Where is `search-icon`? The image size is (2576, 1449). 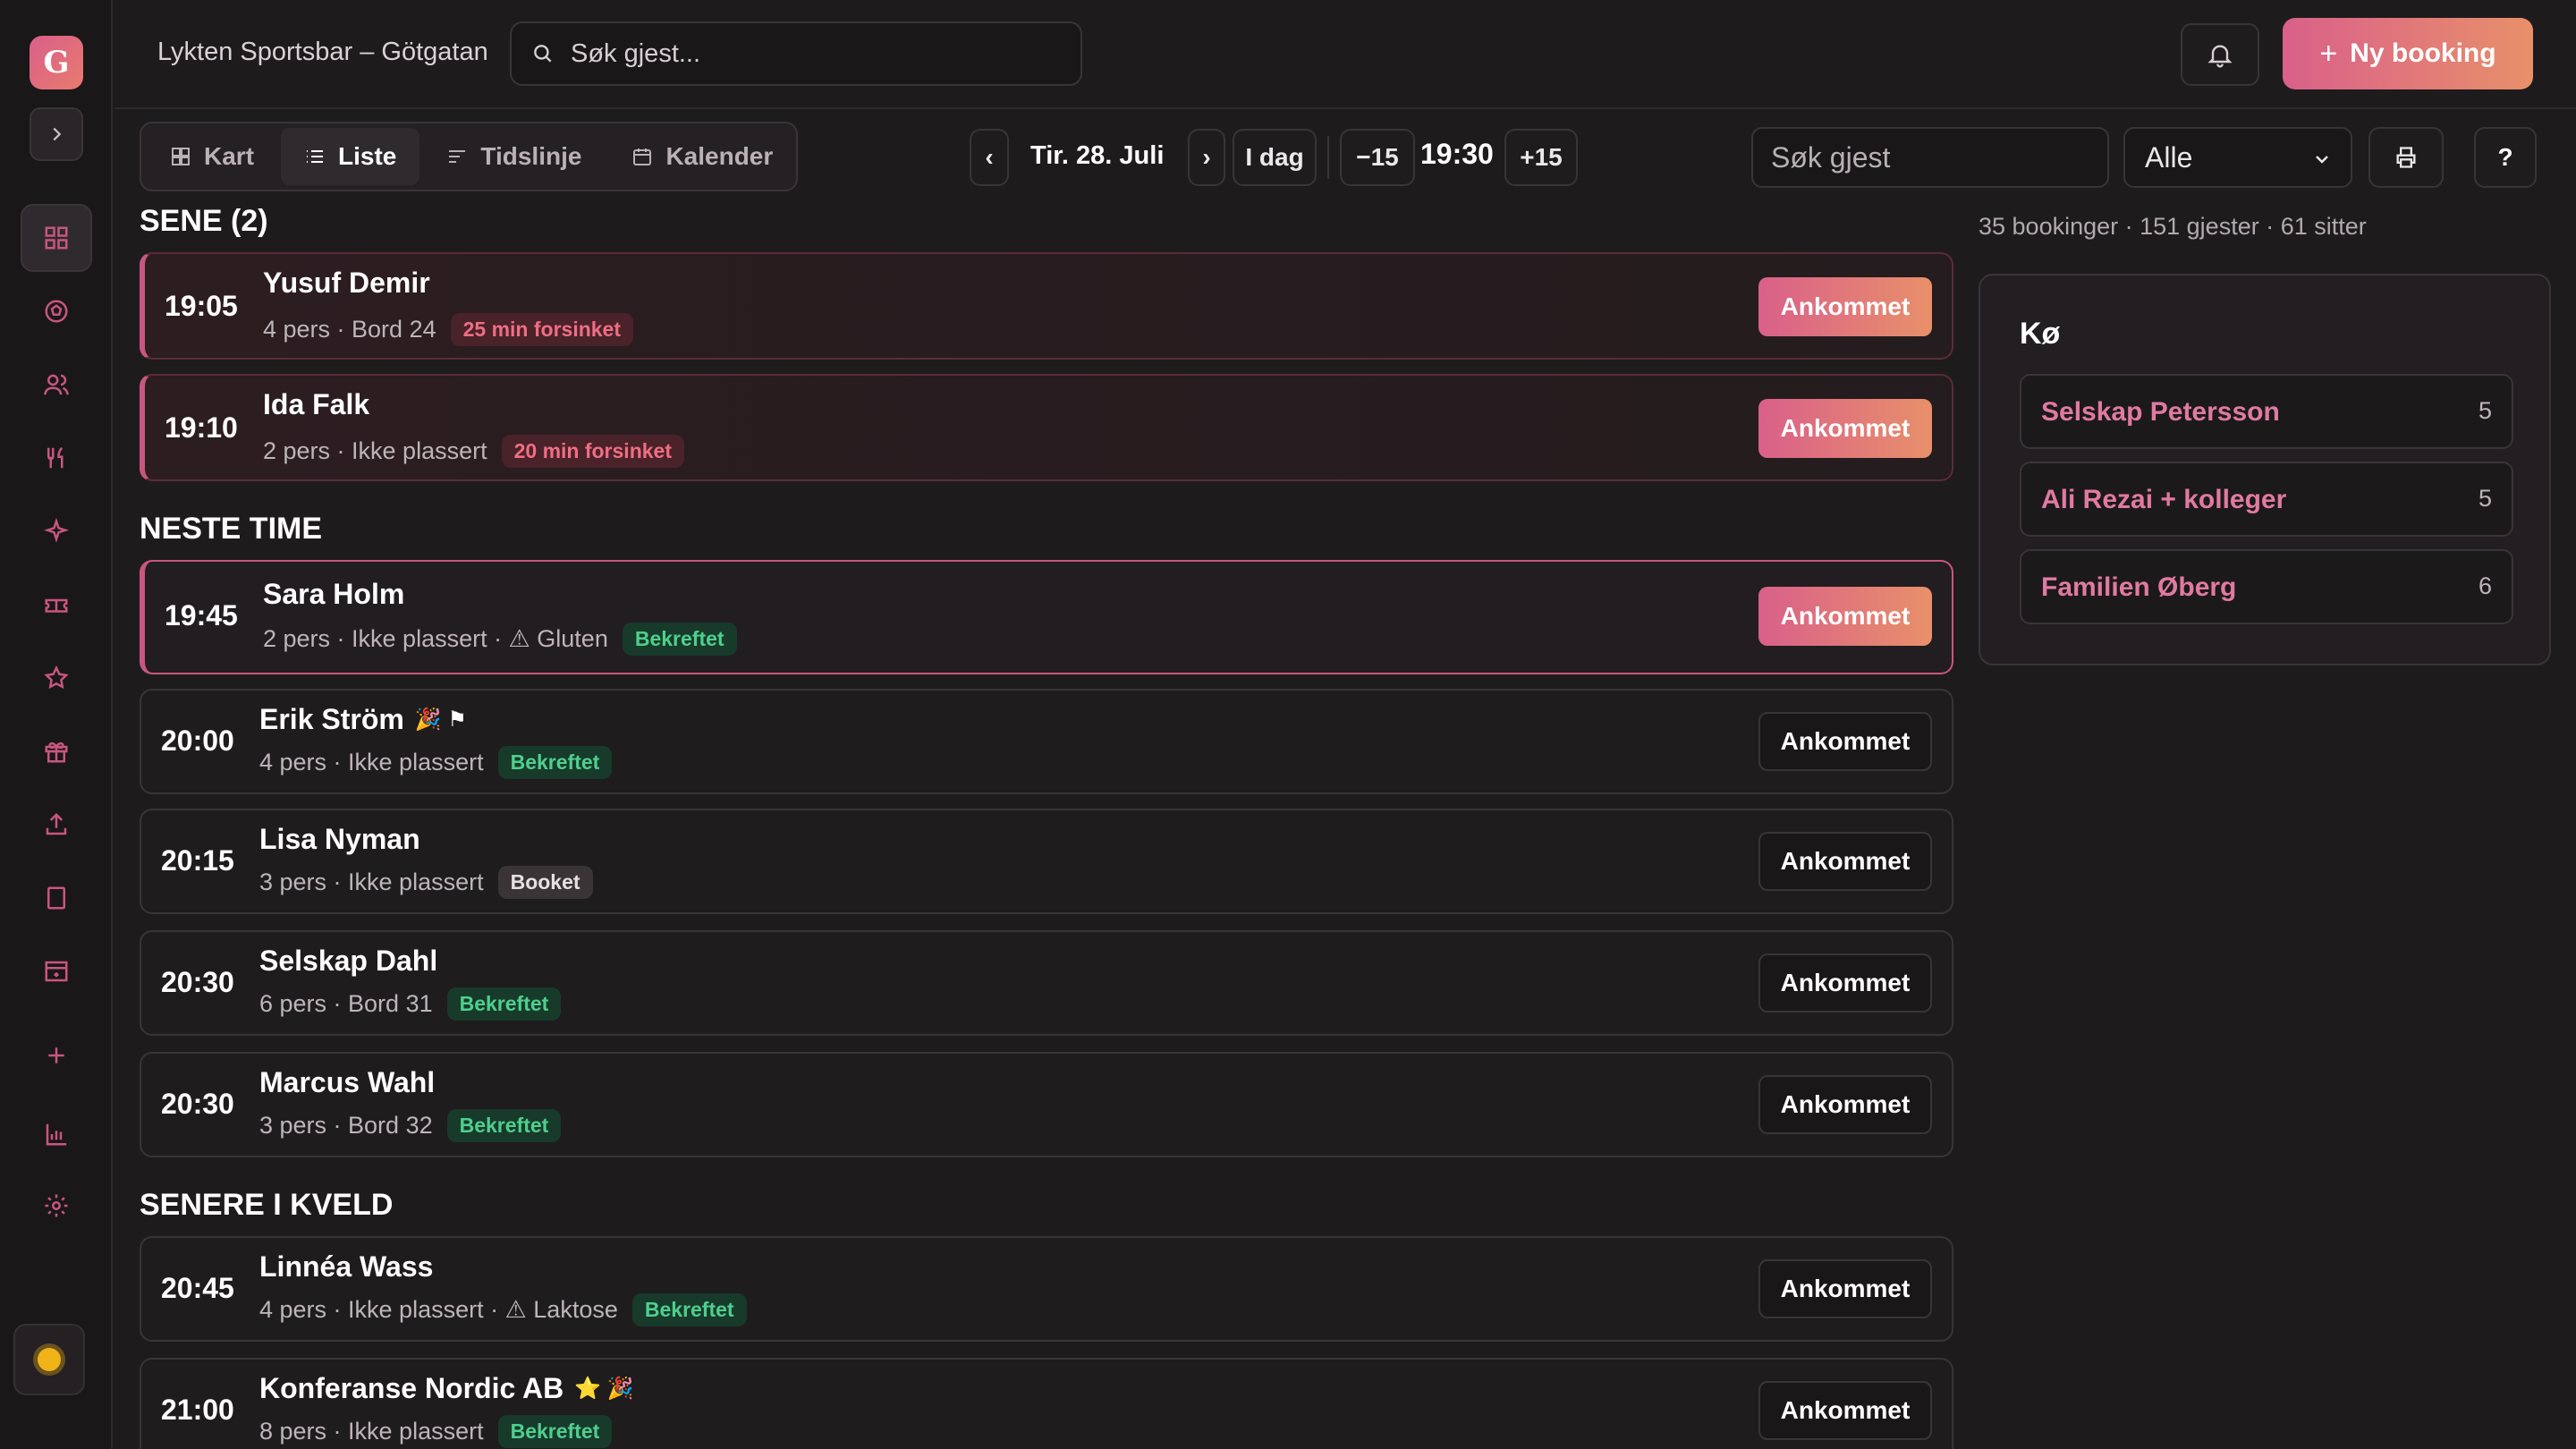
search-icon is located at coordinates (543, 54).